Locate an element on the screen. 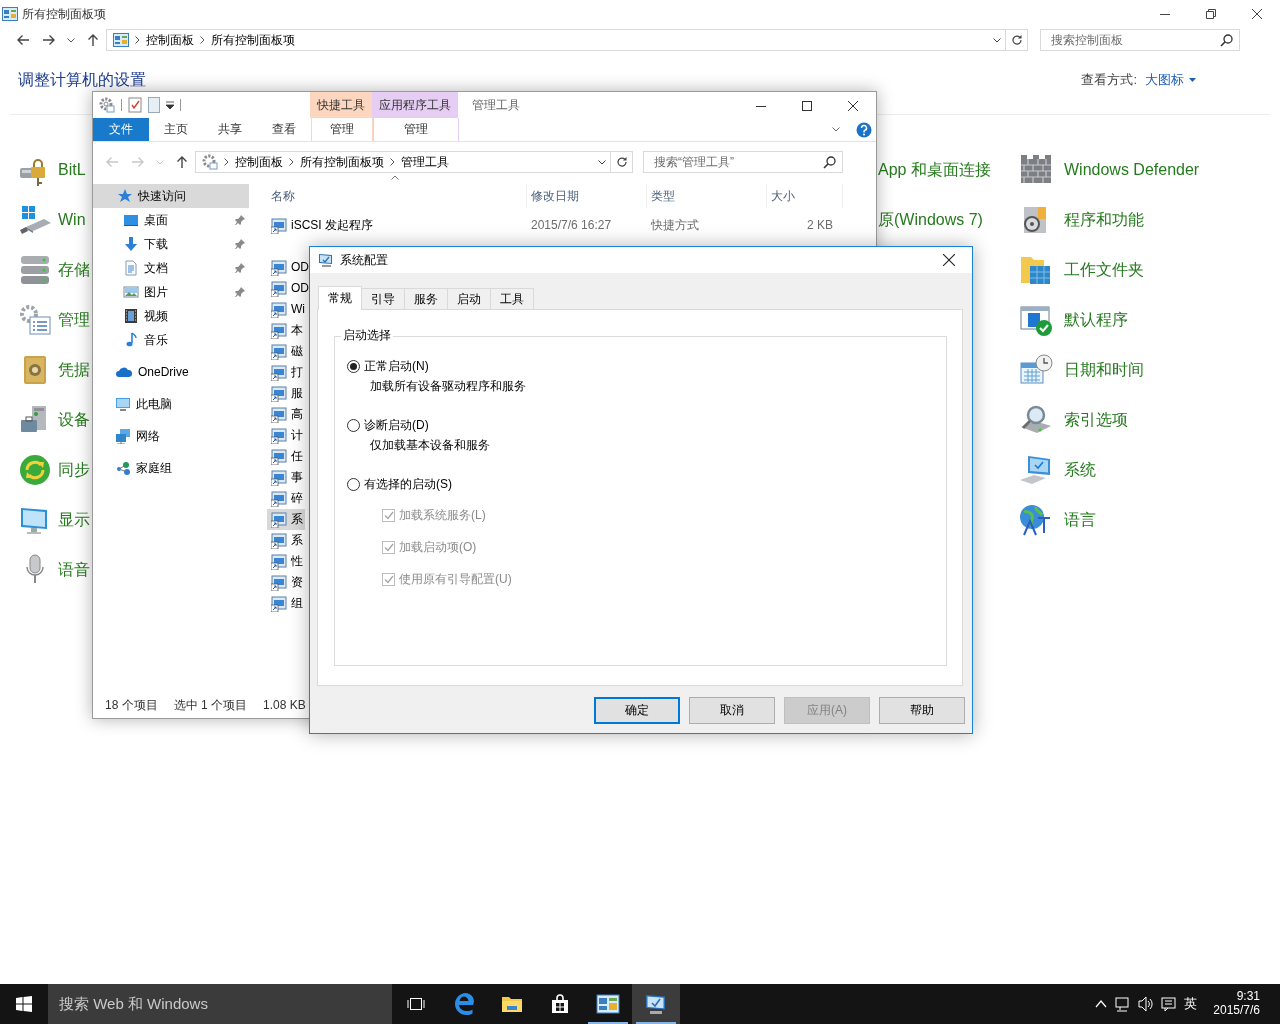 Image resolution: width=1280 pixels, height=1024 pixels. search-field: 搜索 Web 和 Windows is located at coordinates (220, 1004).